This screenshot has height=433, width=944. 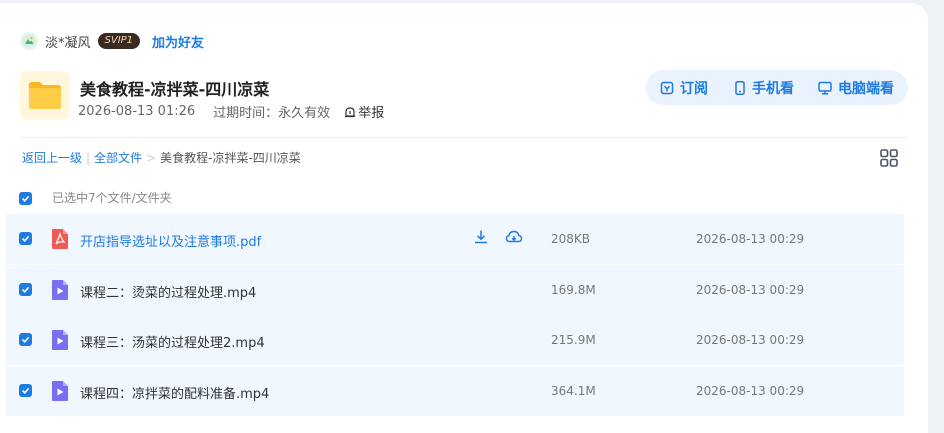 I want to click on breadcrumb: 返回上一级 | 全部文件 > 美食教程-凉拌菜-四川凉菜, so click(x=161, y=157).